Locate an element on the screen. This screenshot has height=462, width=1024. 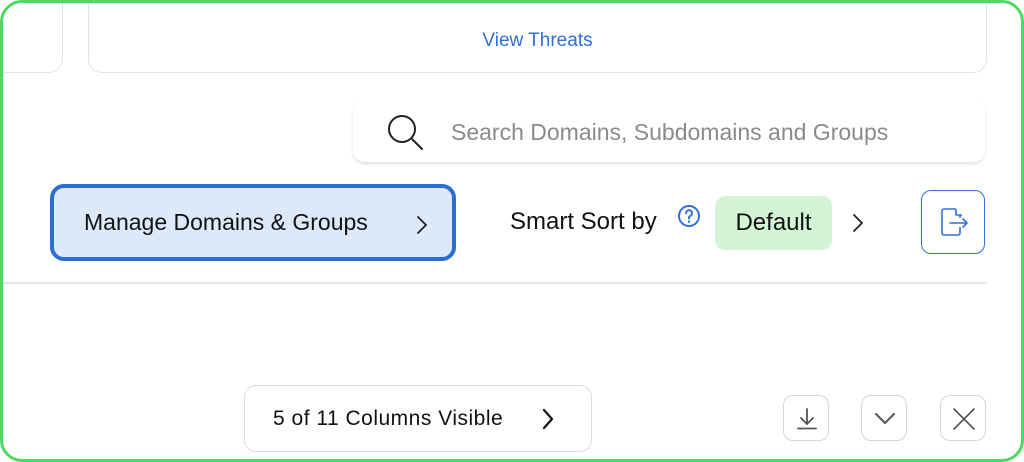
left-card is located at coordinates (33, 38).